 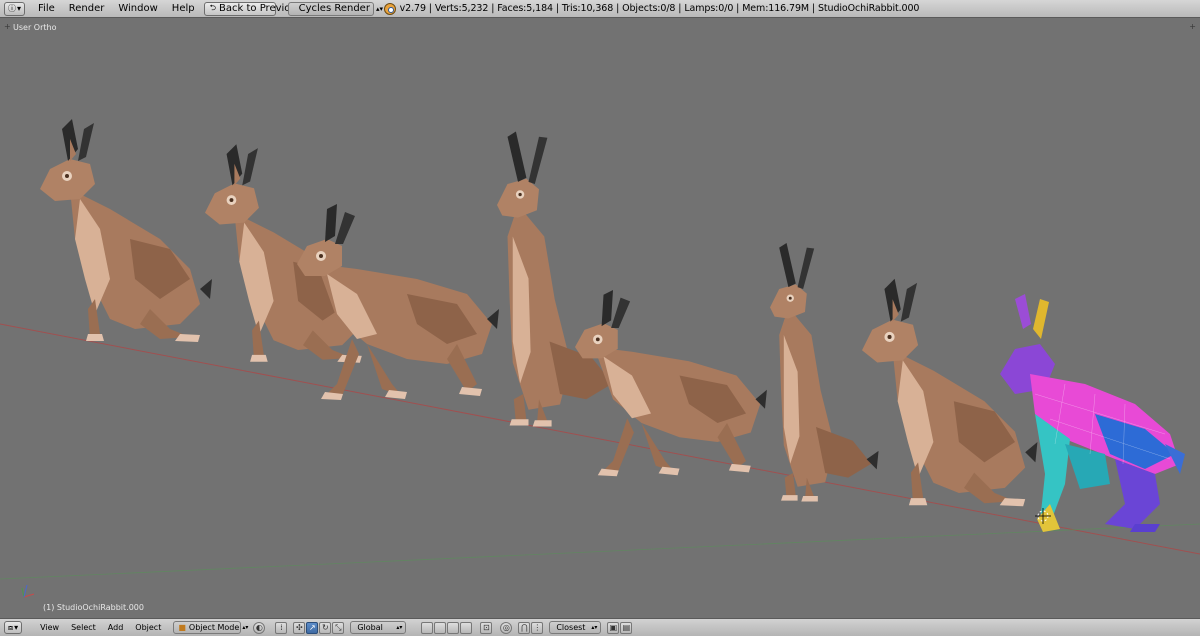 I want to click on snap-element-icon: ⋮, so click(x=537, y=627).